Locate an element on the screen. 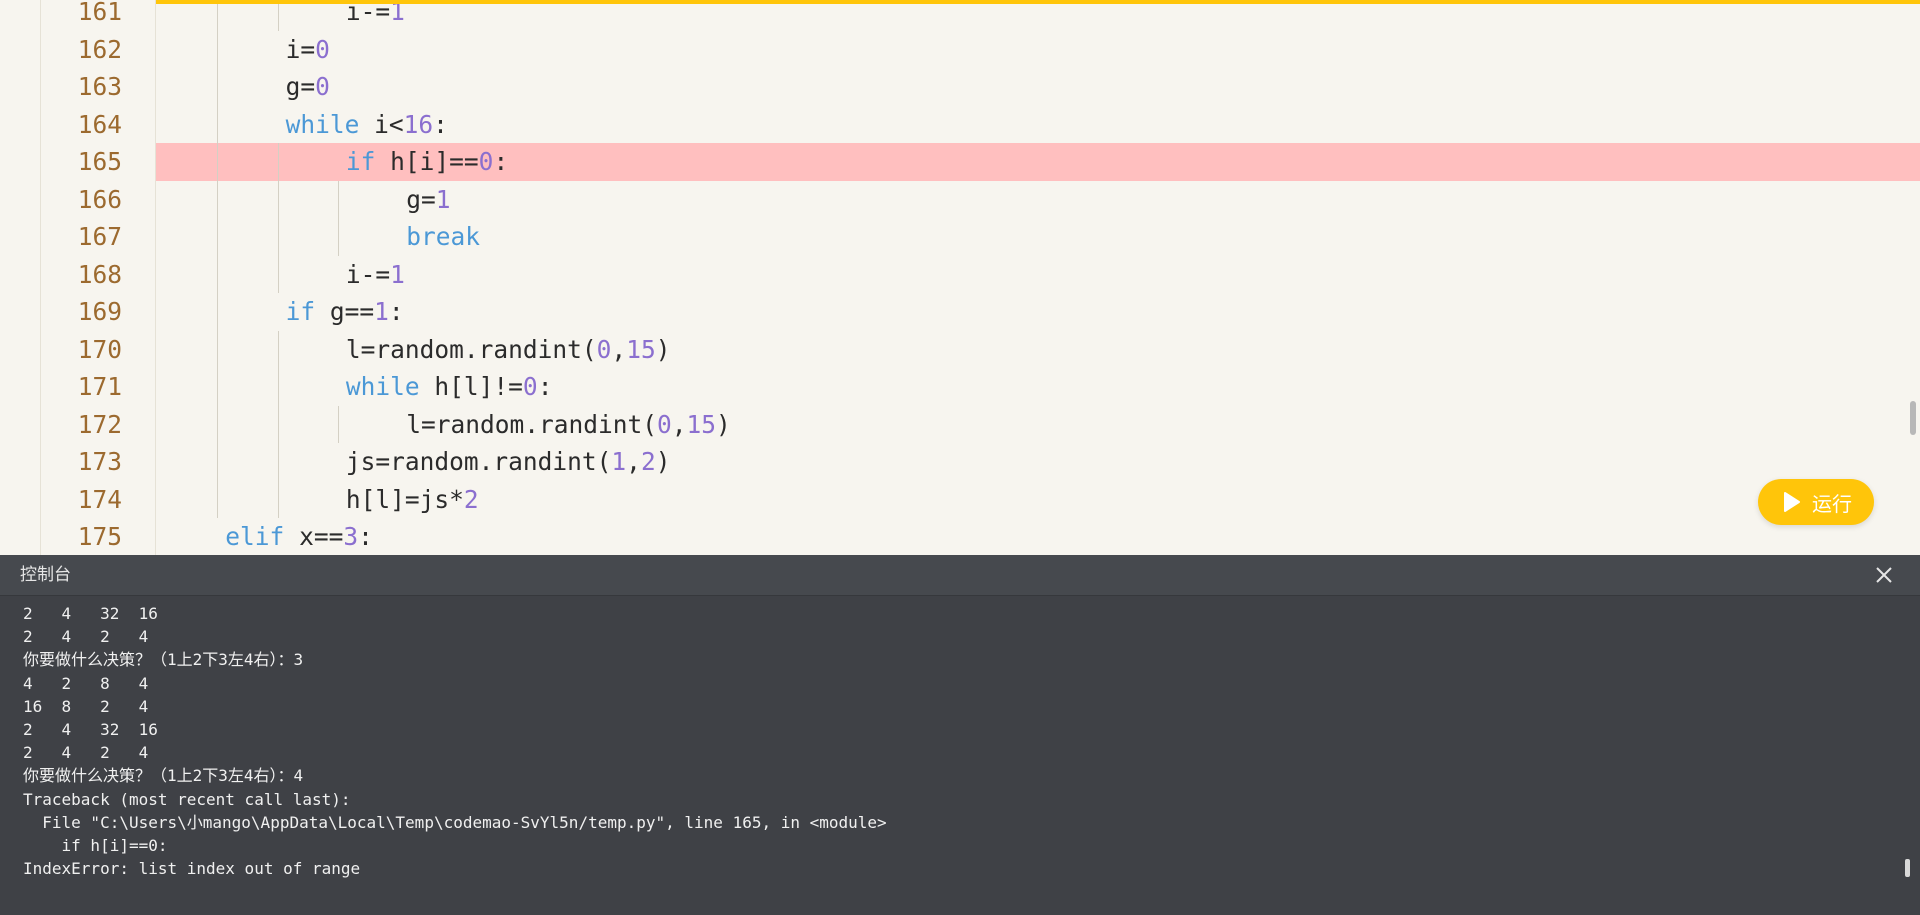 The image size is (1920, 915). console-line: 2 4 2 4 is located at coordinates (86, 753).